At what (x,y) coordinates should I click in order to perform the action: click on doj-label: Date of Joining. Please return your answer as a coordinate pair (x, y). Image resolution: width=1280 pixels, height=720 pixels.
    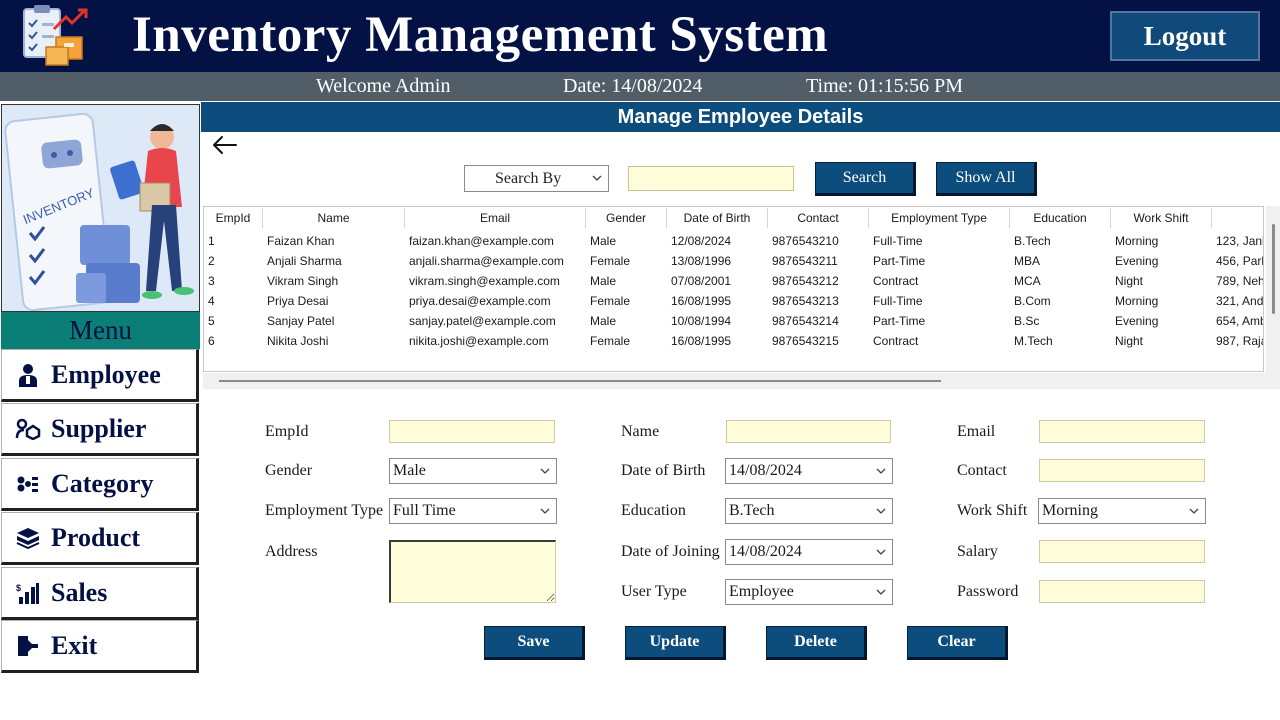
    Looking at the image, I should click on (670, 551).